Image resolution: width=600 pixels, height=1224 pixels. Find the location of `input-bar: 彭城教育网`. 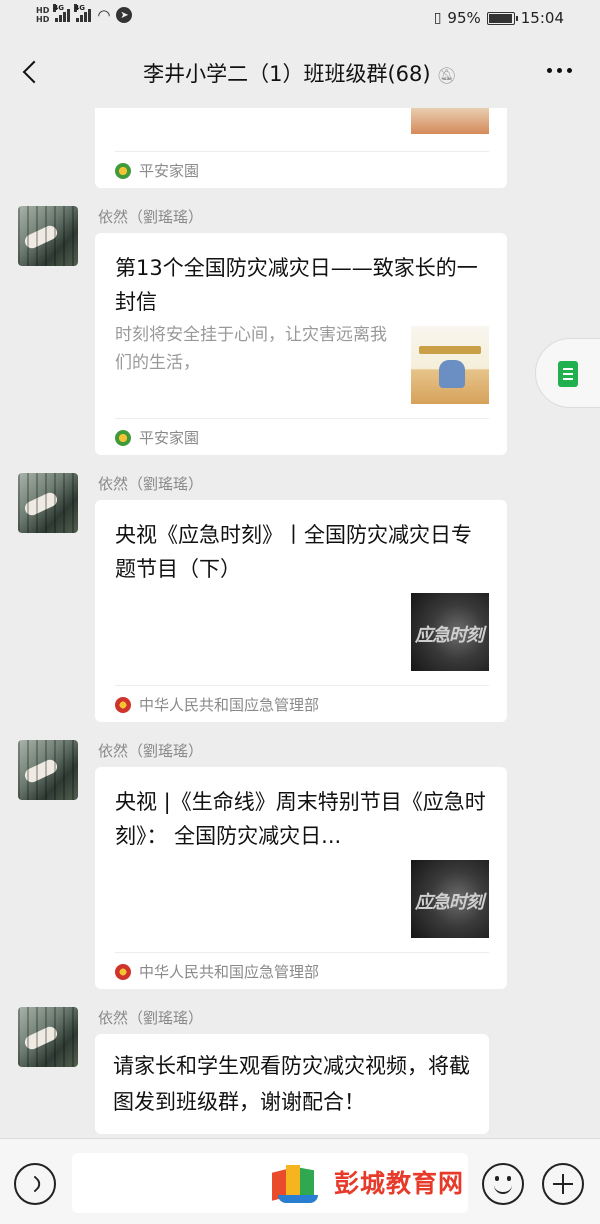

input-bar: 彭城教育网 is located at coordinates (300, 1181).